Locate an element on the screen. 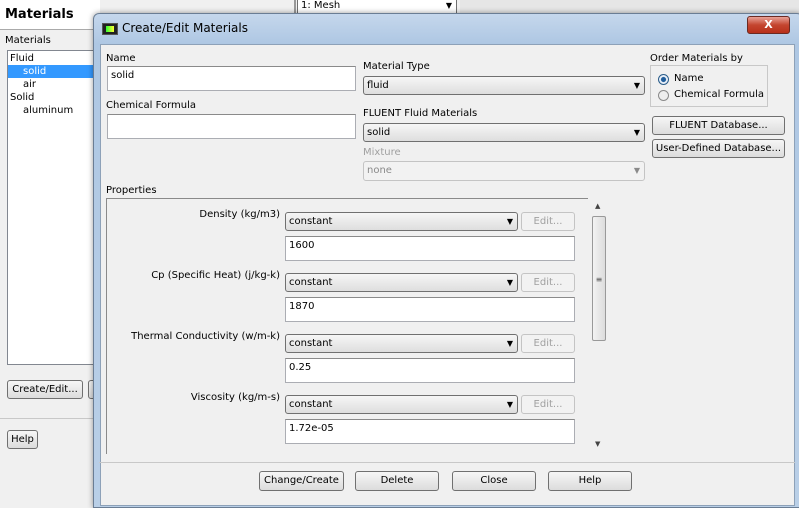 This screenshot has width=799, height=508. properties-label: Properties is located at coordinates (131, 190).